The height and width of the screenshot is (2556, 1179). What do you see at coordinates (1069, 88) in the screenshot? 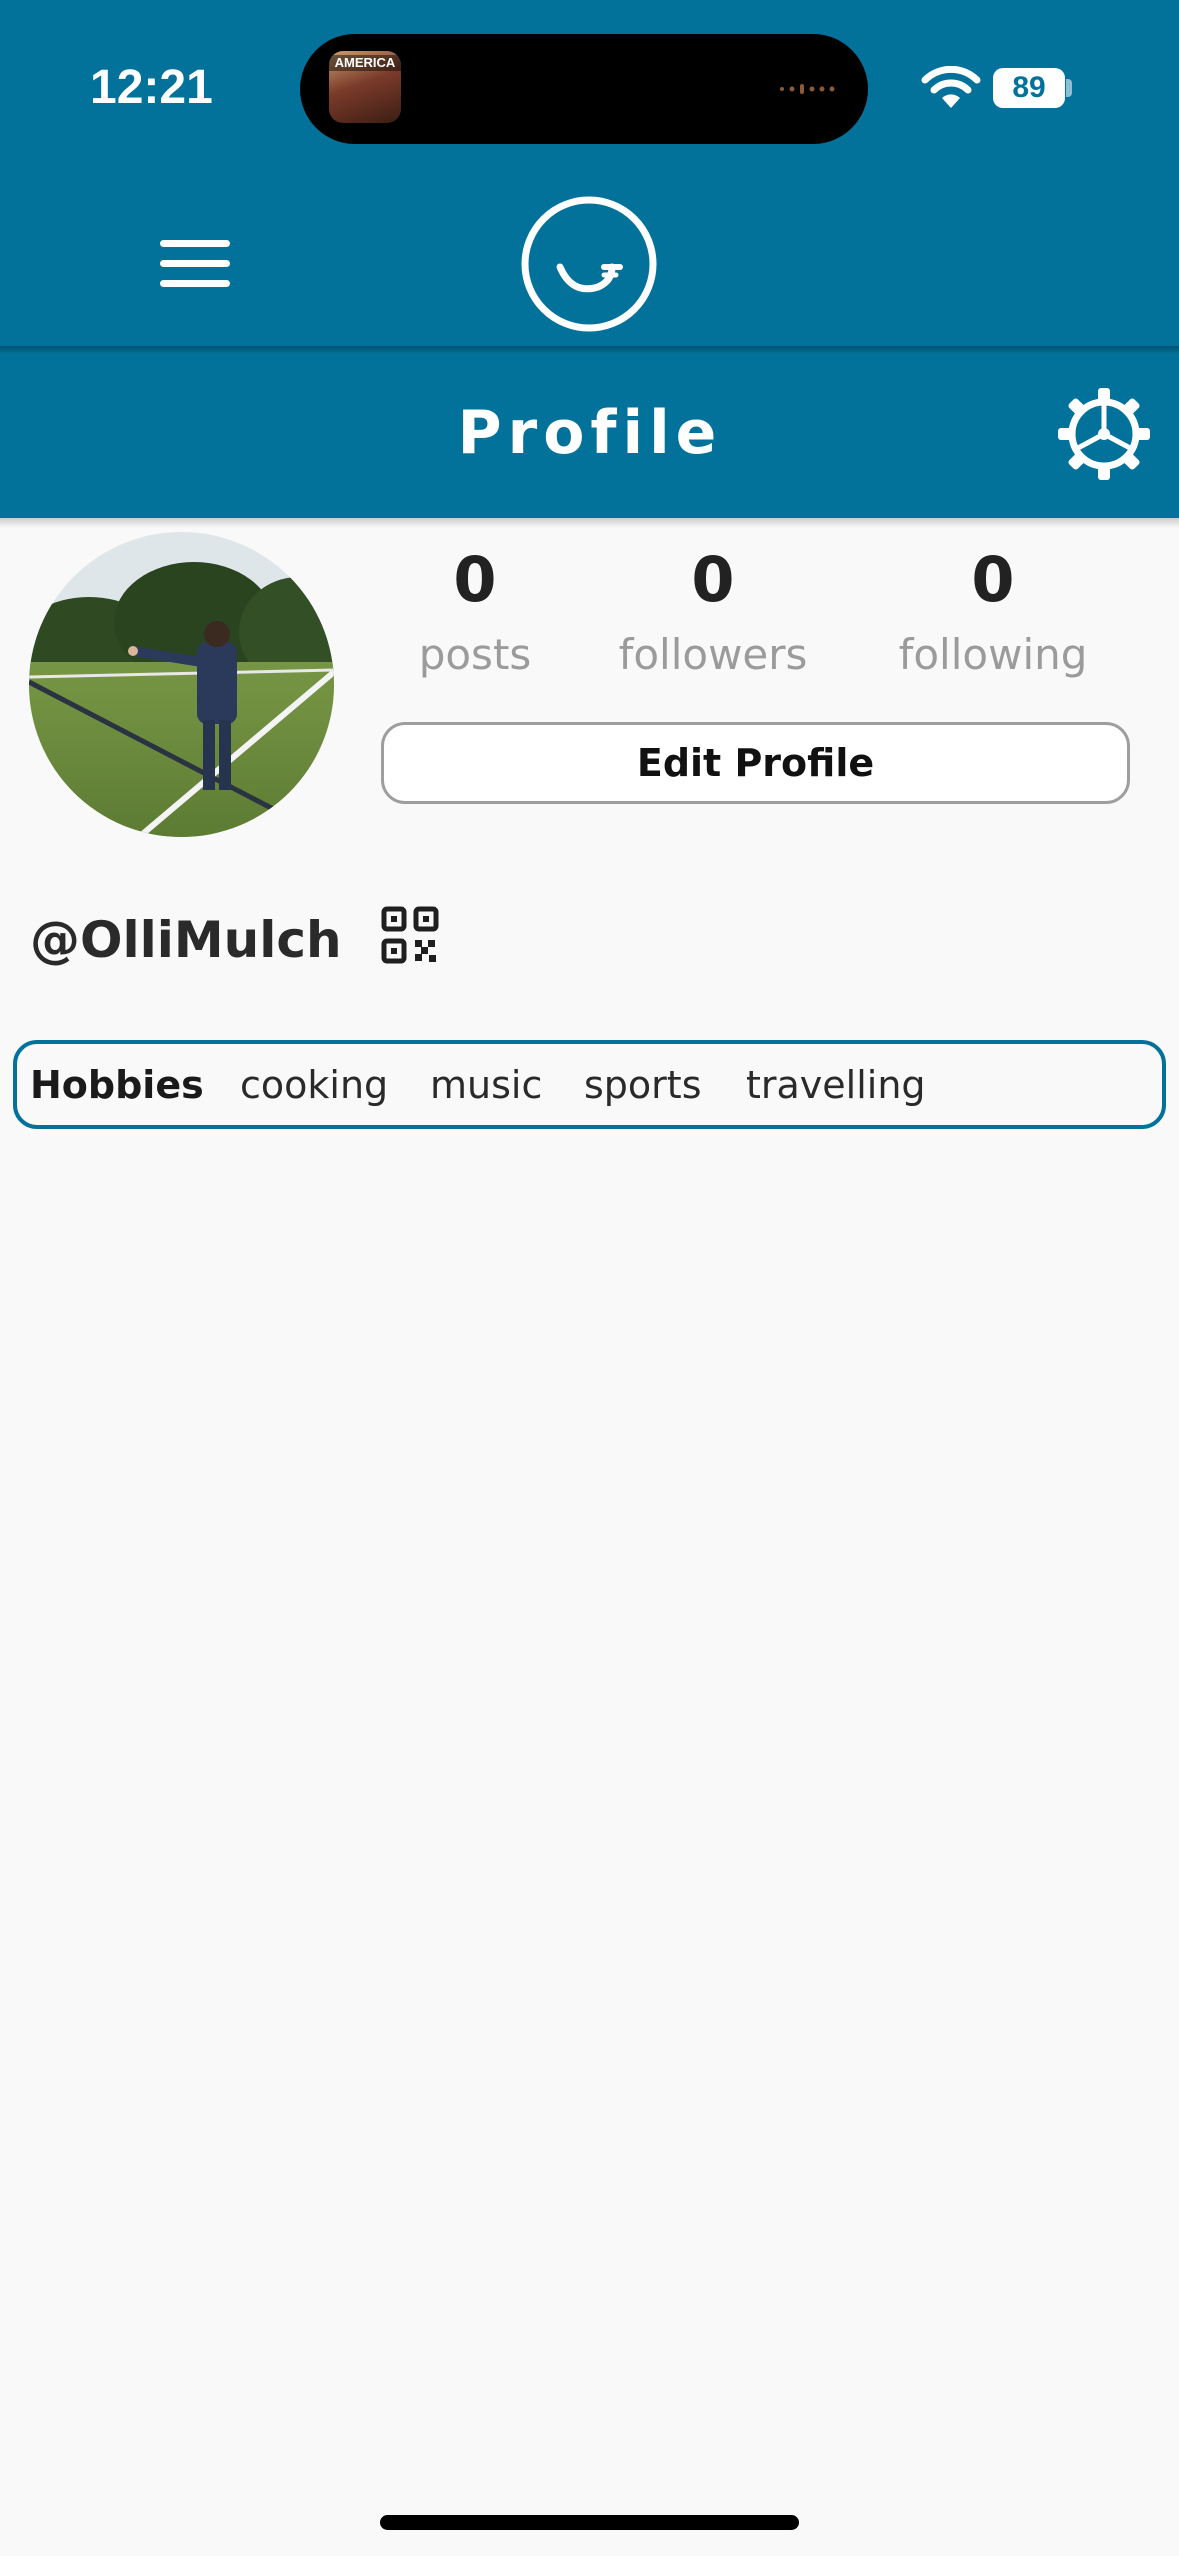
I see `battery-tip` at bounding box center [1069, 88].